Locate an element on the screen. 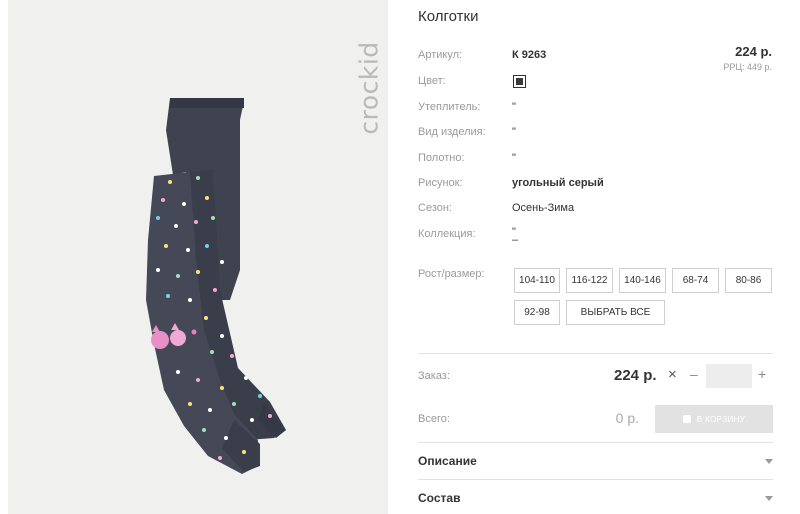  total-label: Всего: is located at coordinates (434, 419).